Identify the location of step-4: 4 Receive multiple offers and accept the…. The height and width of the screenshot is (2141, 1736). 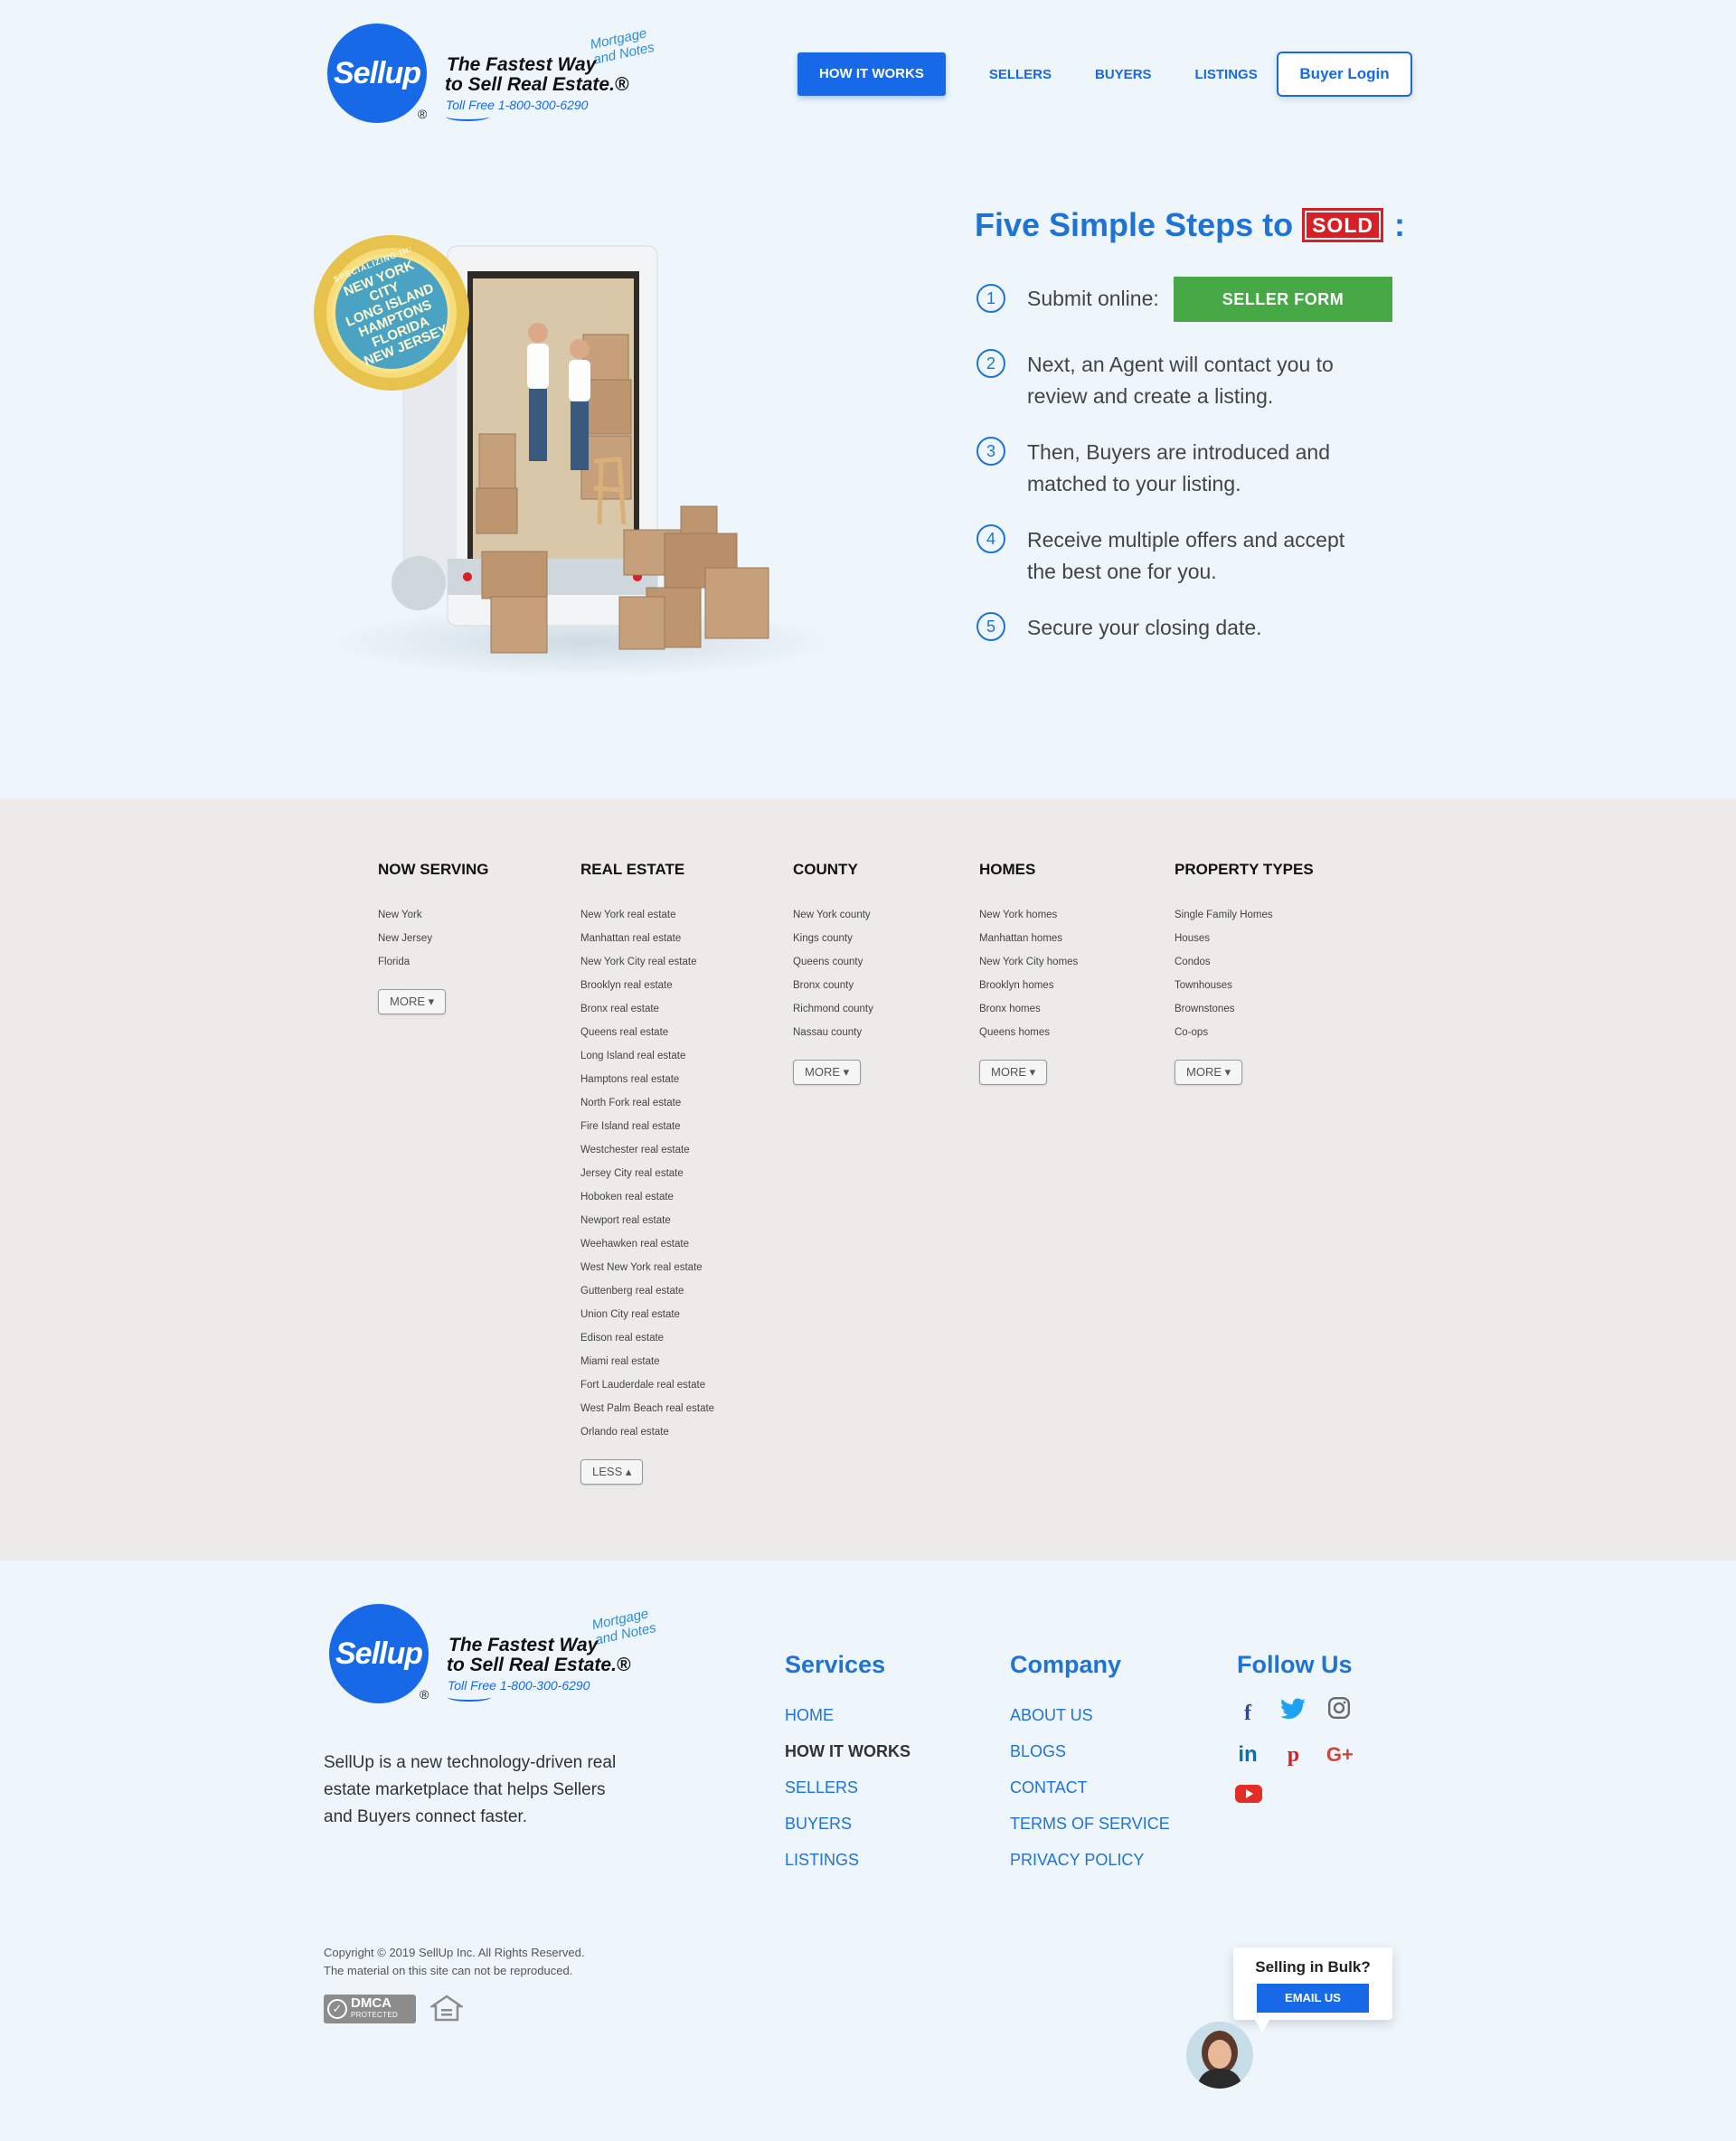
(1164, 556).